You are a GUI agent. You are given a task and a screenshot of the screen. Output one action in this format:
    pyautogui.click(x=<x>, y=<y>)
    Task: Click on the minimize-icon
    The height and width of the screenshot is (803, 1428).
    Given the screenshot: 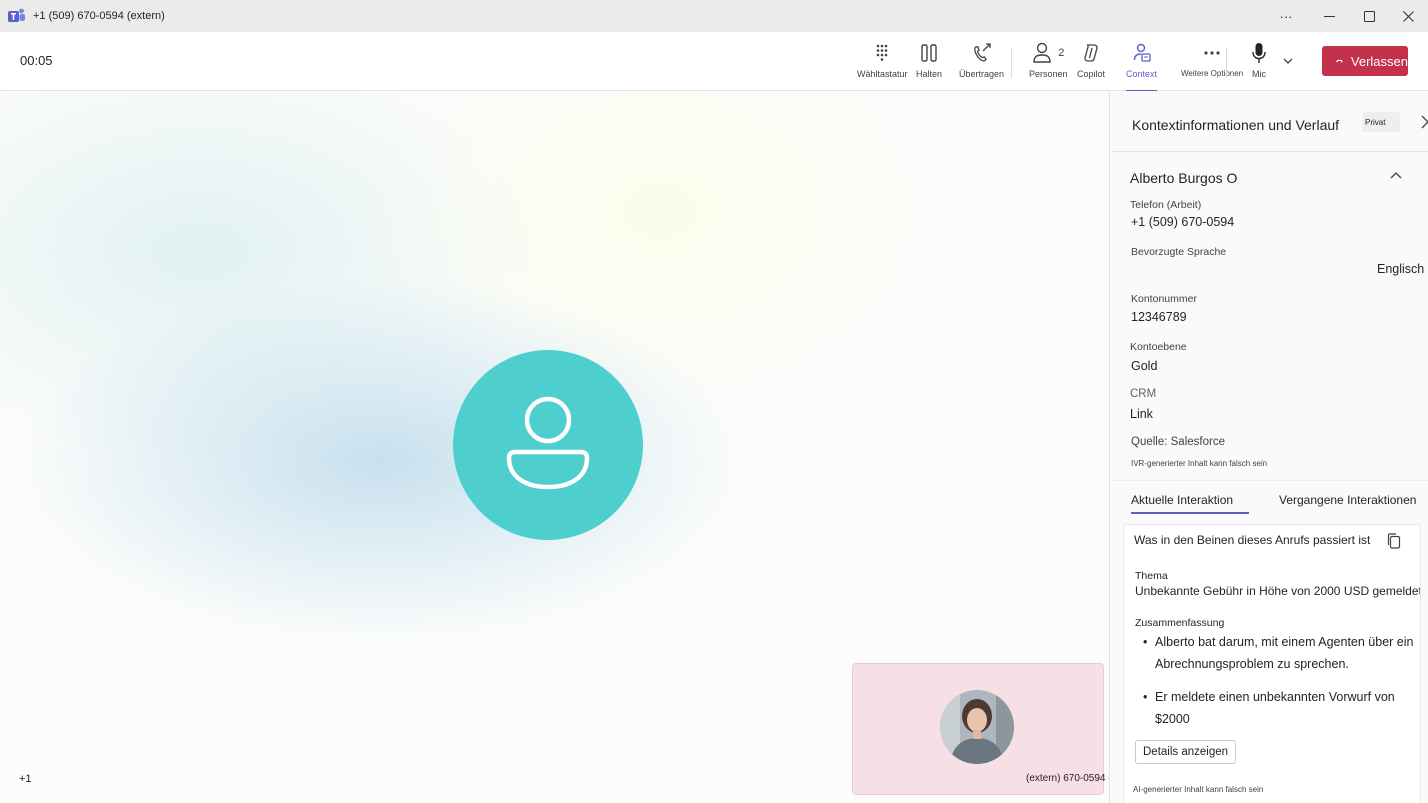 What is the action you would take?
    pyautogui.click(x=1329, y=16)
    